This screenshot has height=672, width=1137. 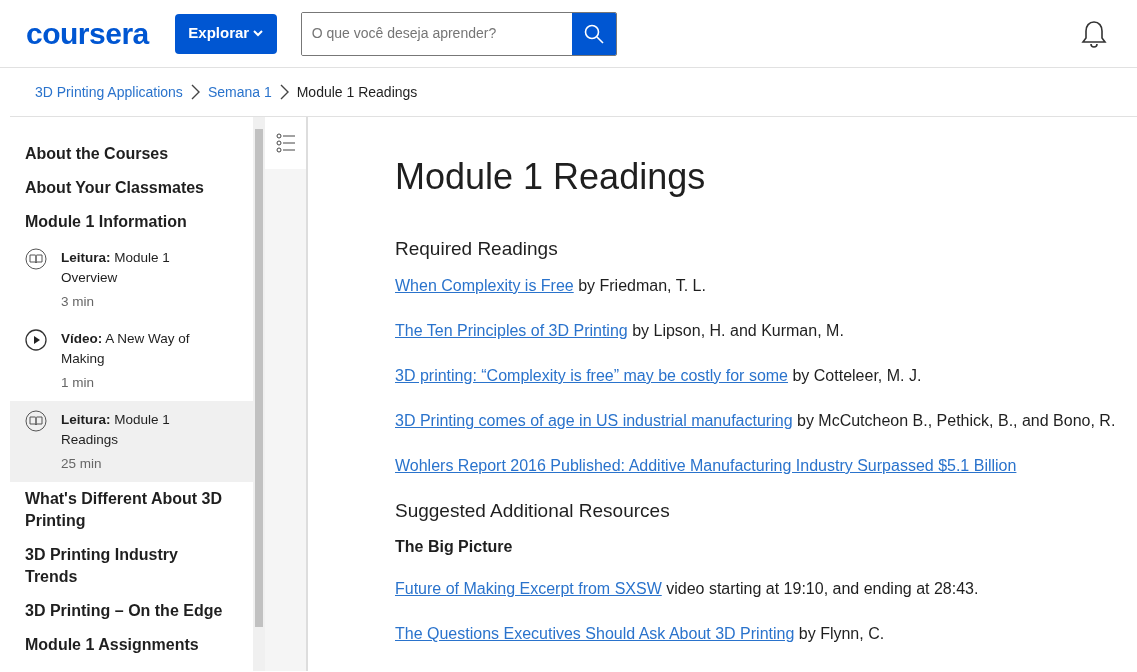 What do you see at coordinates (36, 340) in the screenshot?
I see `play-icon` at bounding box center [36, 340].